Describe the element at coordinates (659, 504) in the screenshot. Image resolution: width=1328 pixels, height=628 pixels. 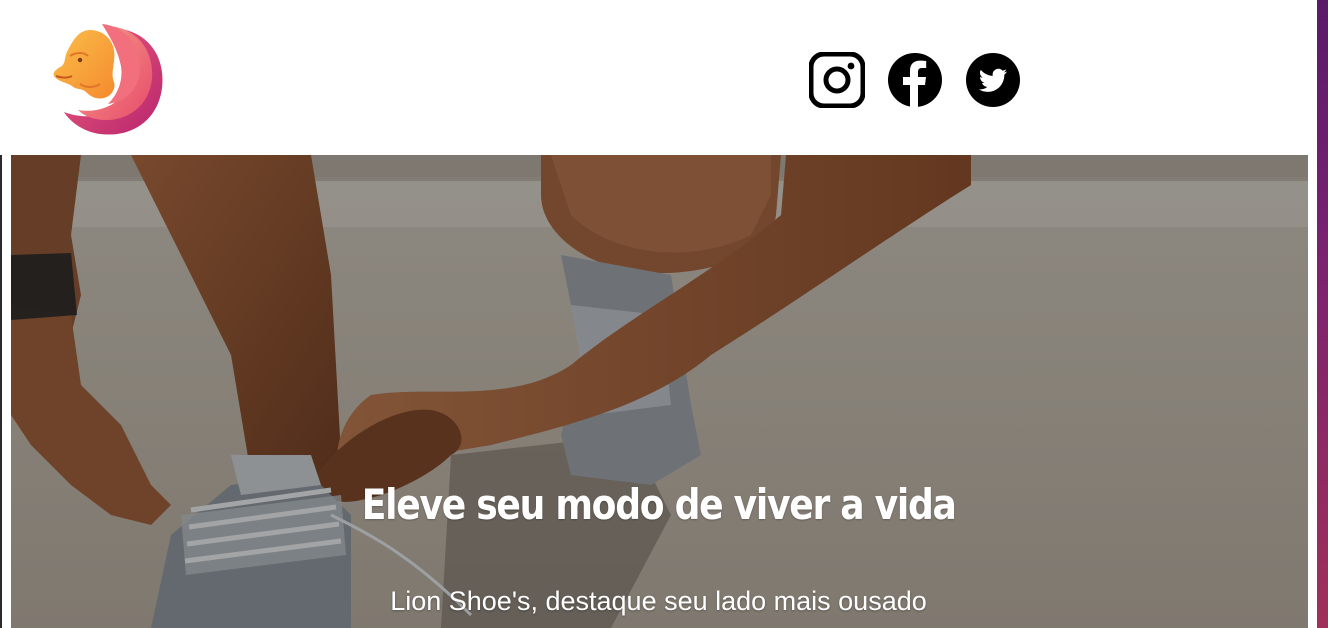
I see `hero-title: Eleve seu modo de viver a vida` at that location.